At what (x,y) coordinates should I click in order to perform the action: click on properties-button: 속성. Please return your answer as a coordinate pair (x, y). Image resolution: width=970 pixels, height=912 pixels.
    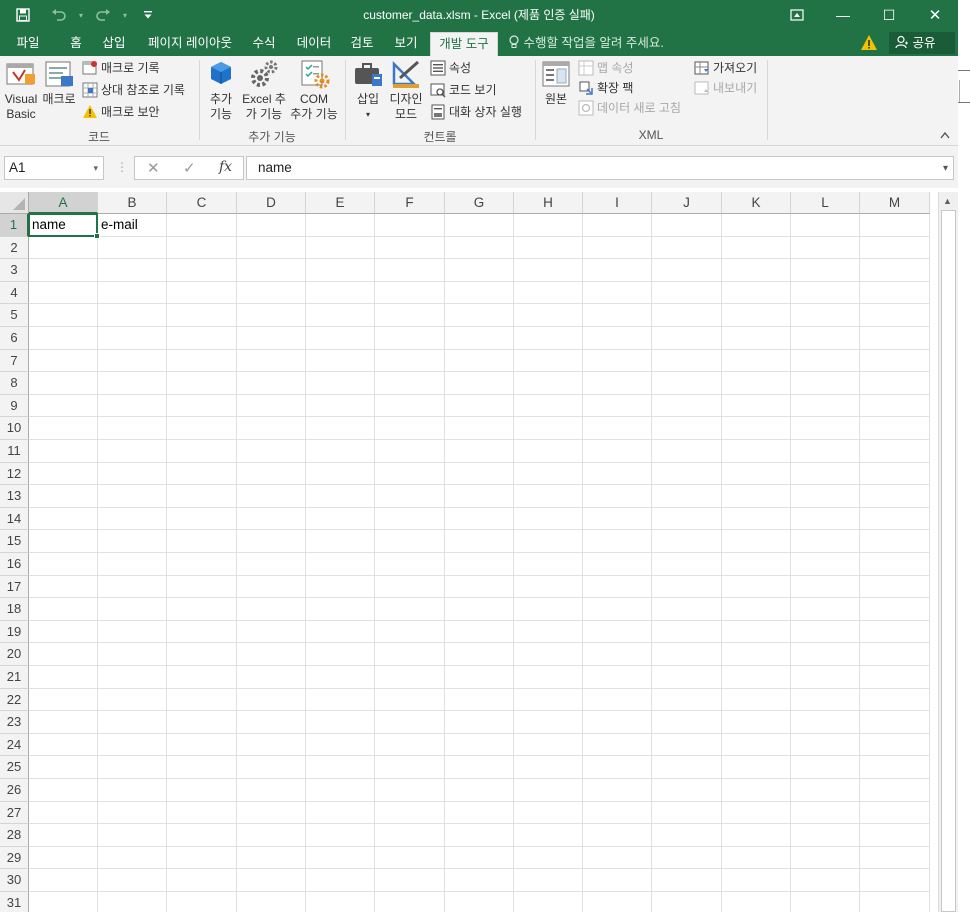
    Looking at the image, I should click on (450, 68).